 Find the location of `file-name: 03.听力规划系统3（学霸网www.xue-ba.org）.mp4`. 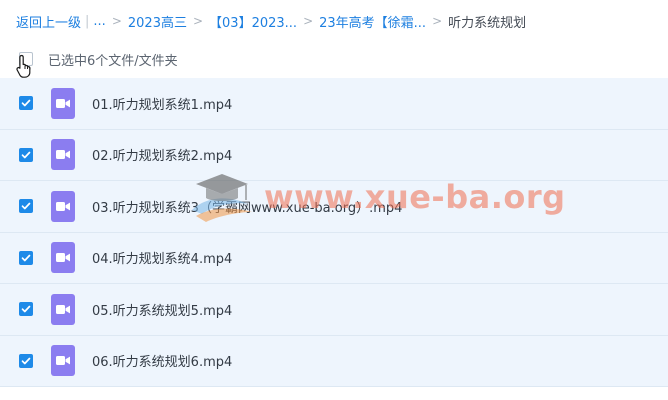

file-name: 03.听力规划系统3（学霸网www.xue-ba.org）.mp4 is located at coordinates (247, 208).